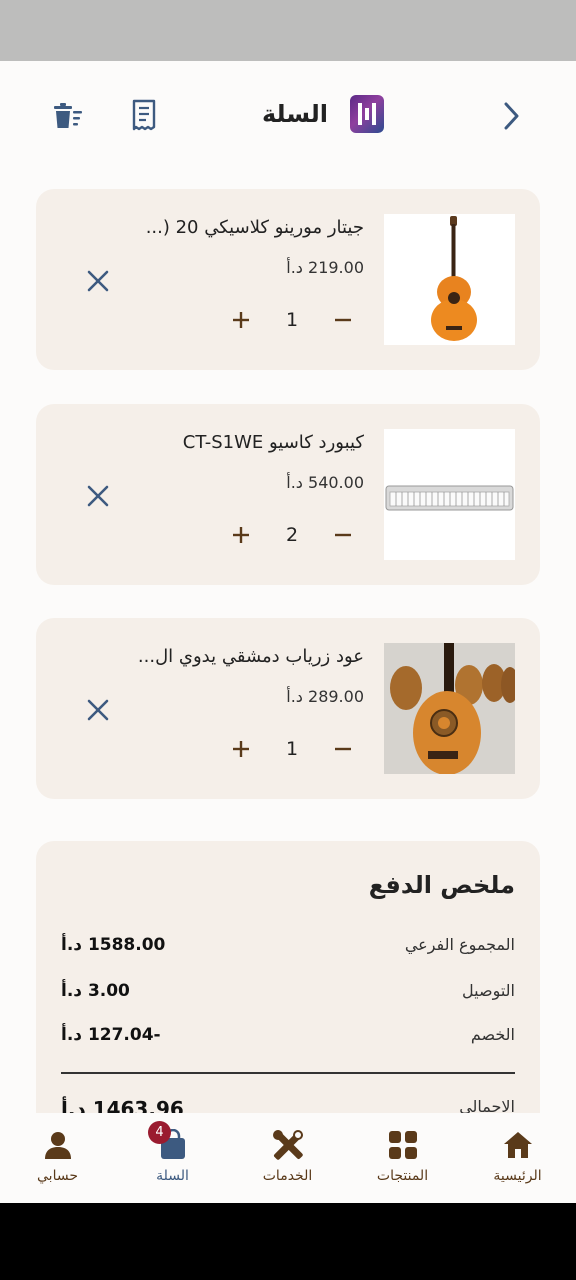  I want to click on nav-item-home: الرئيسية, so click(517, 1158).